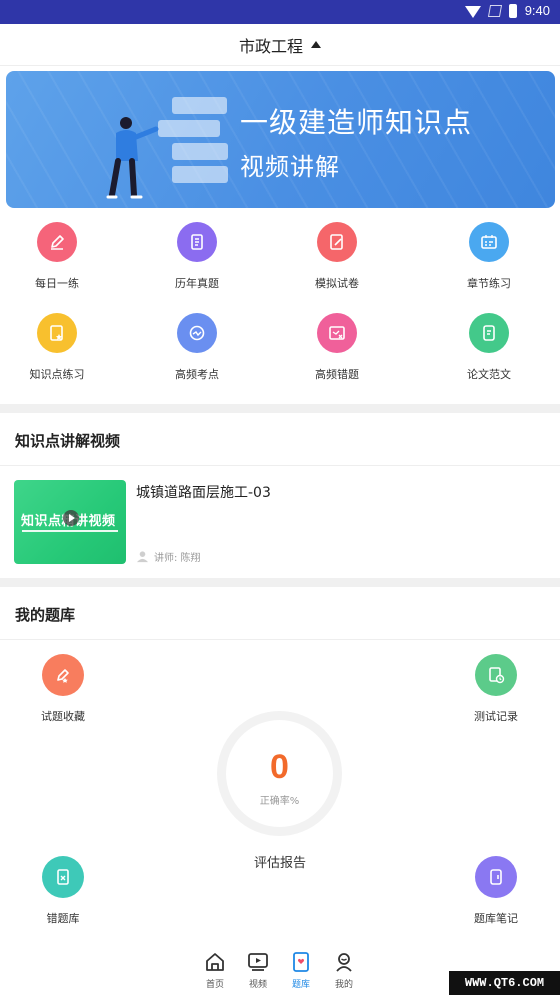  I want to click on essay-icon, so click(489, 333).